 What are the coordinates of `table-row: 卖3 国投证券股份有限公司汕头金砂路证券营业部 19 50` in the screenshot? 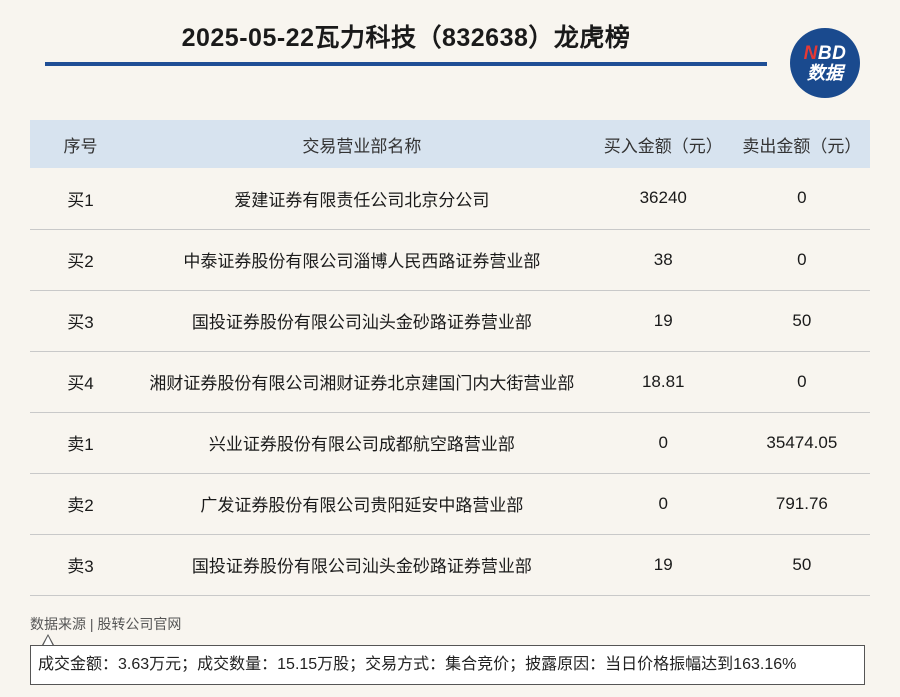 It's located at (450, 564).